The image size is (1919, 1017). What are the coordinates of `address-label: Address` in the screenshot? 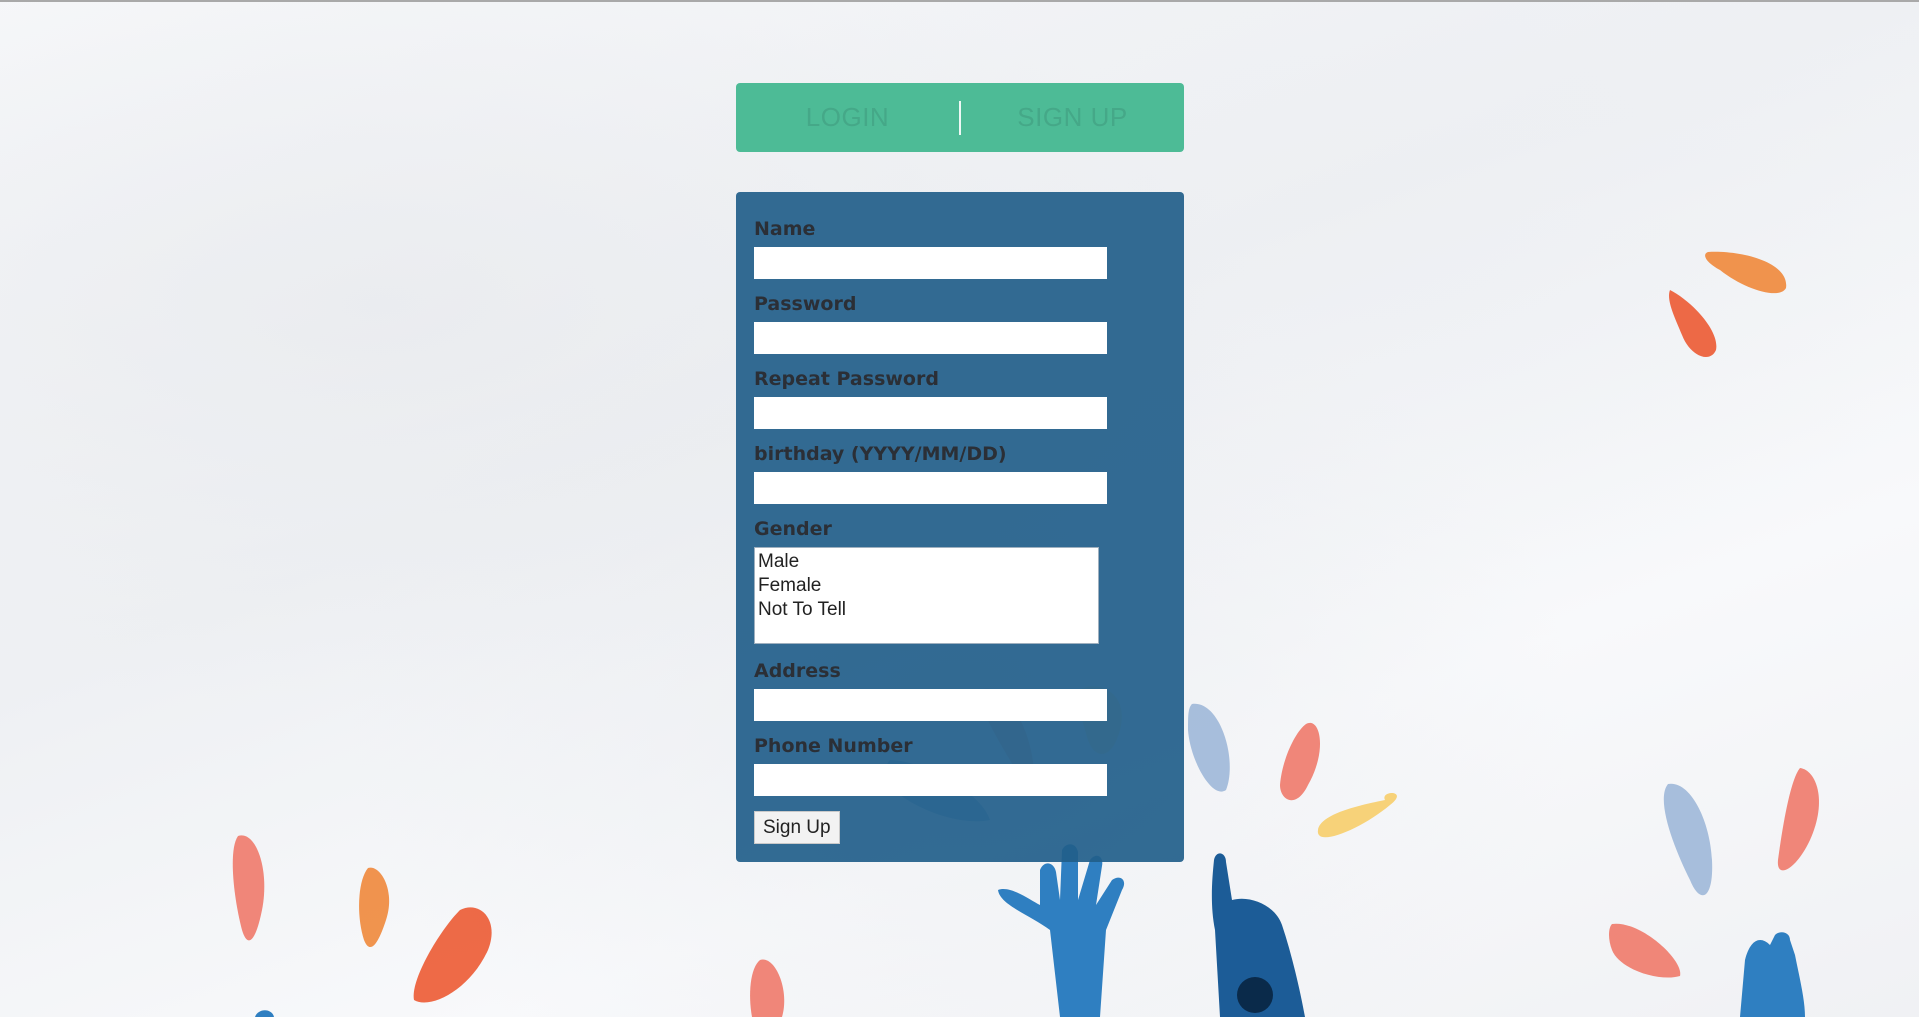 It's located at (797, 671).